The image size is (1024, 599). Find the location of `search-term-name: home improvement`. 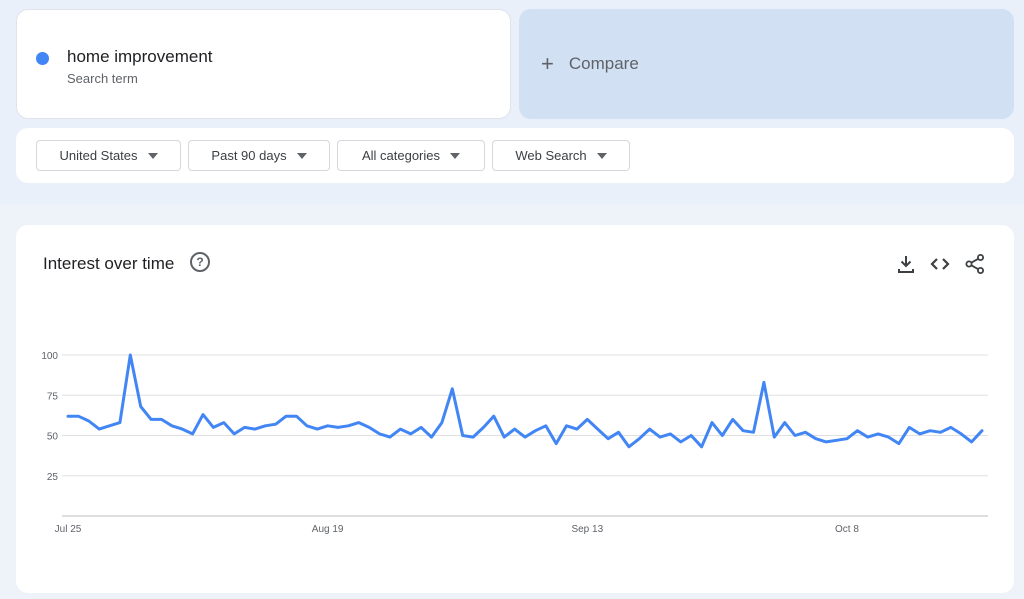

search-term-name: home improvement is located at coordinates (140, 57).